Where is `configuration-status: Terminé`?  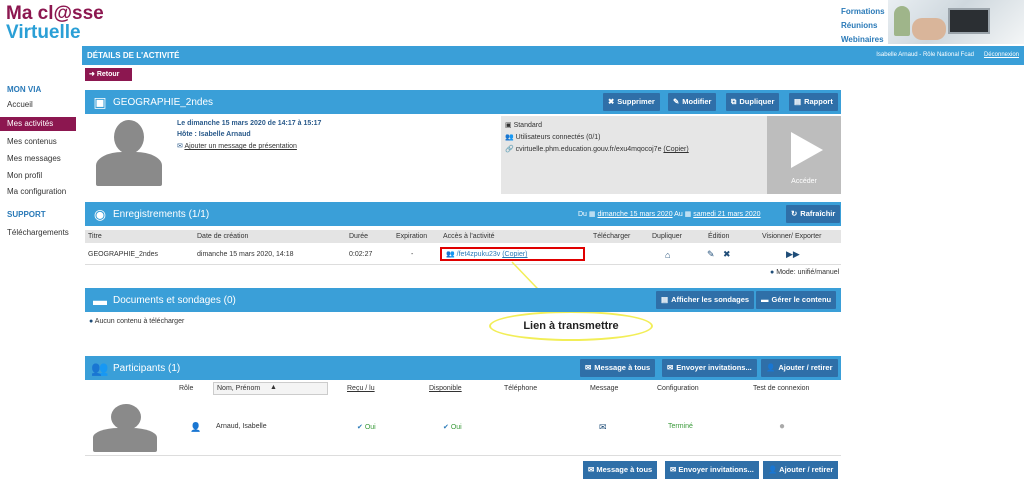
configuration-status: Terminé is located at coordinates (680, 426).